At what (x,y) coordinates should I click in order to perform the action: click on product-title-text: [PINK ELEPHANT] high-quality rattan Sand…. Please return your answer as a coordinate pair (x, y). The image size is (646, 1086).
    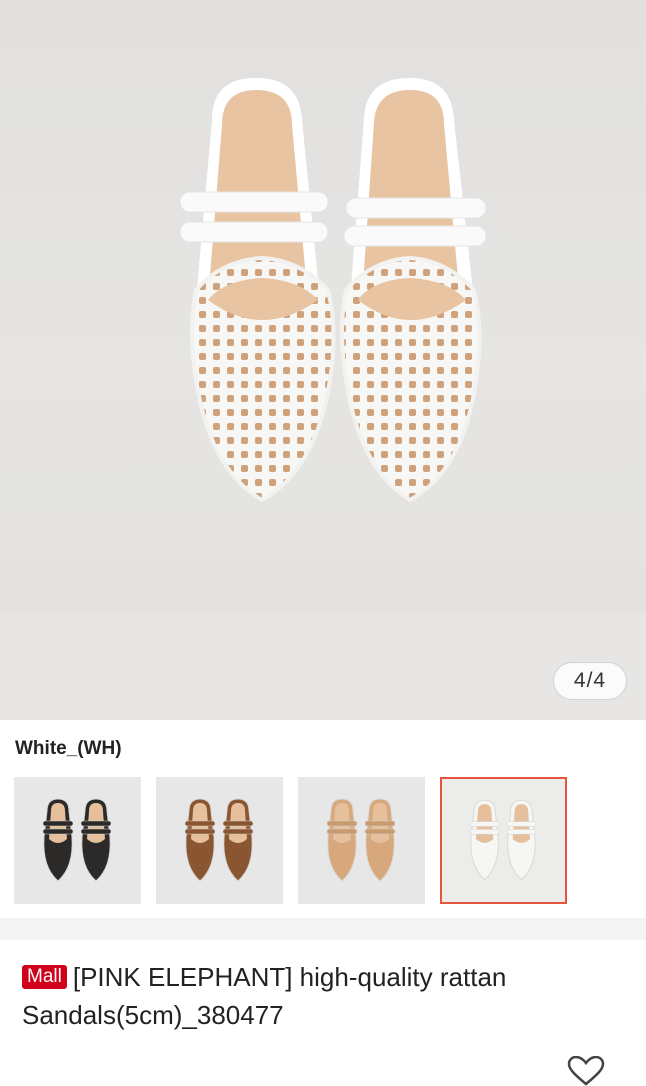
    Looking at the image, I should click on (264, 996).